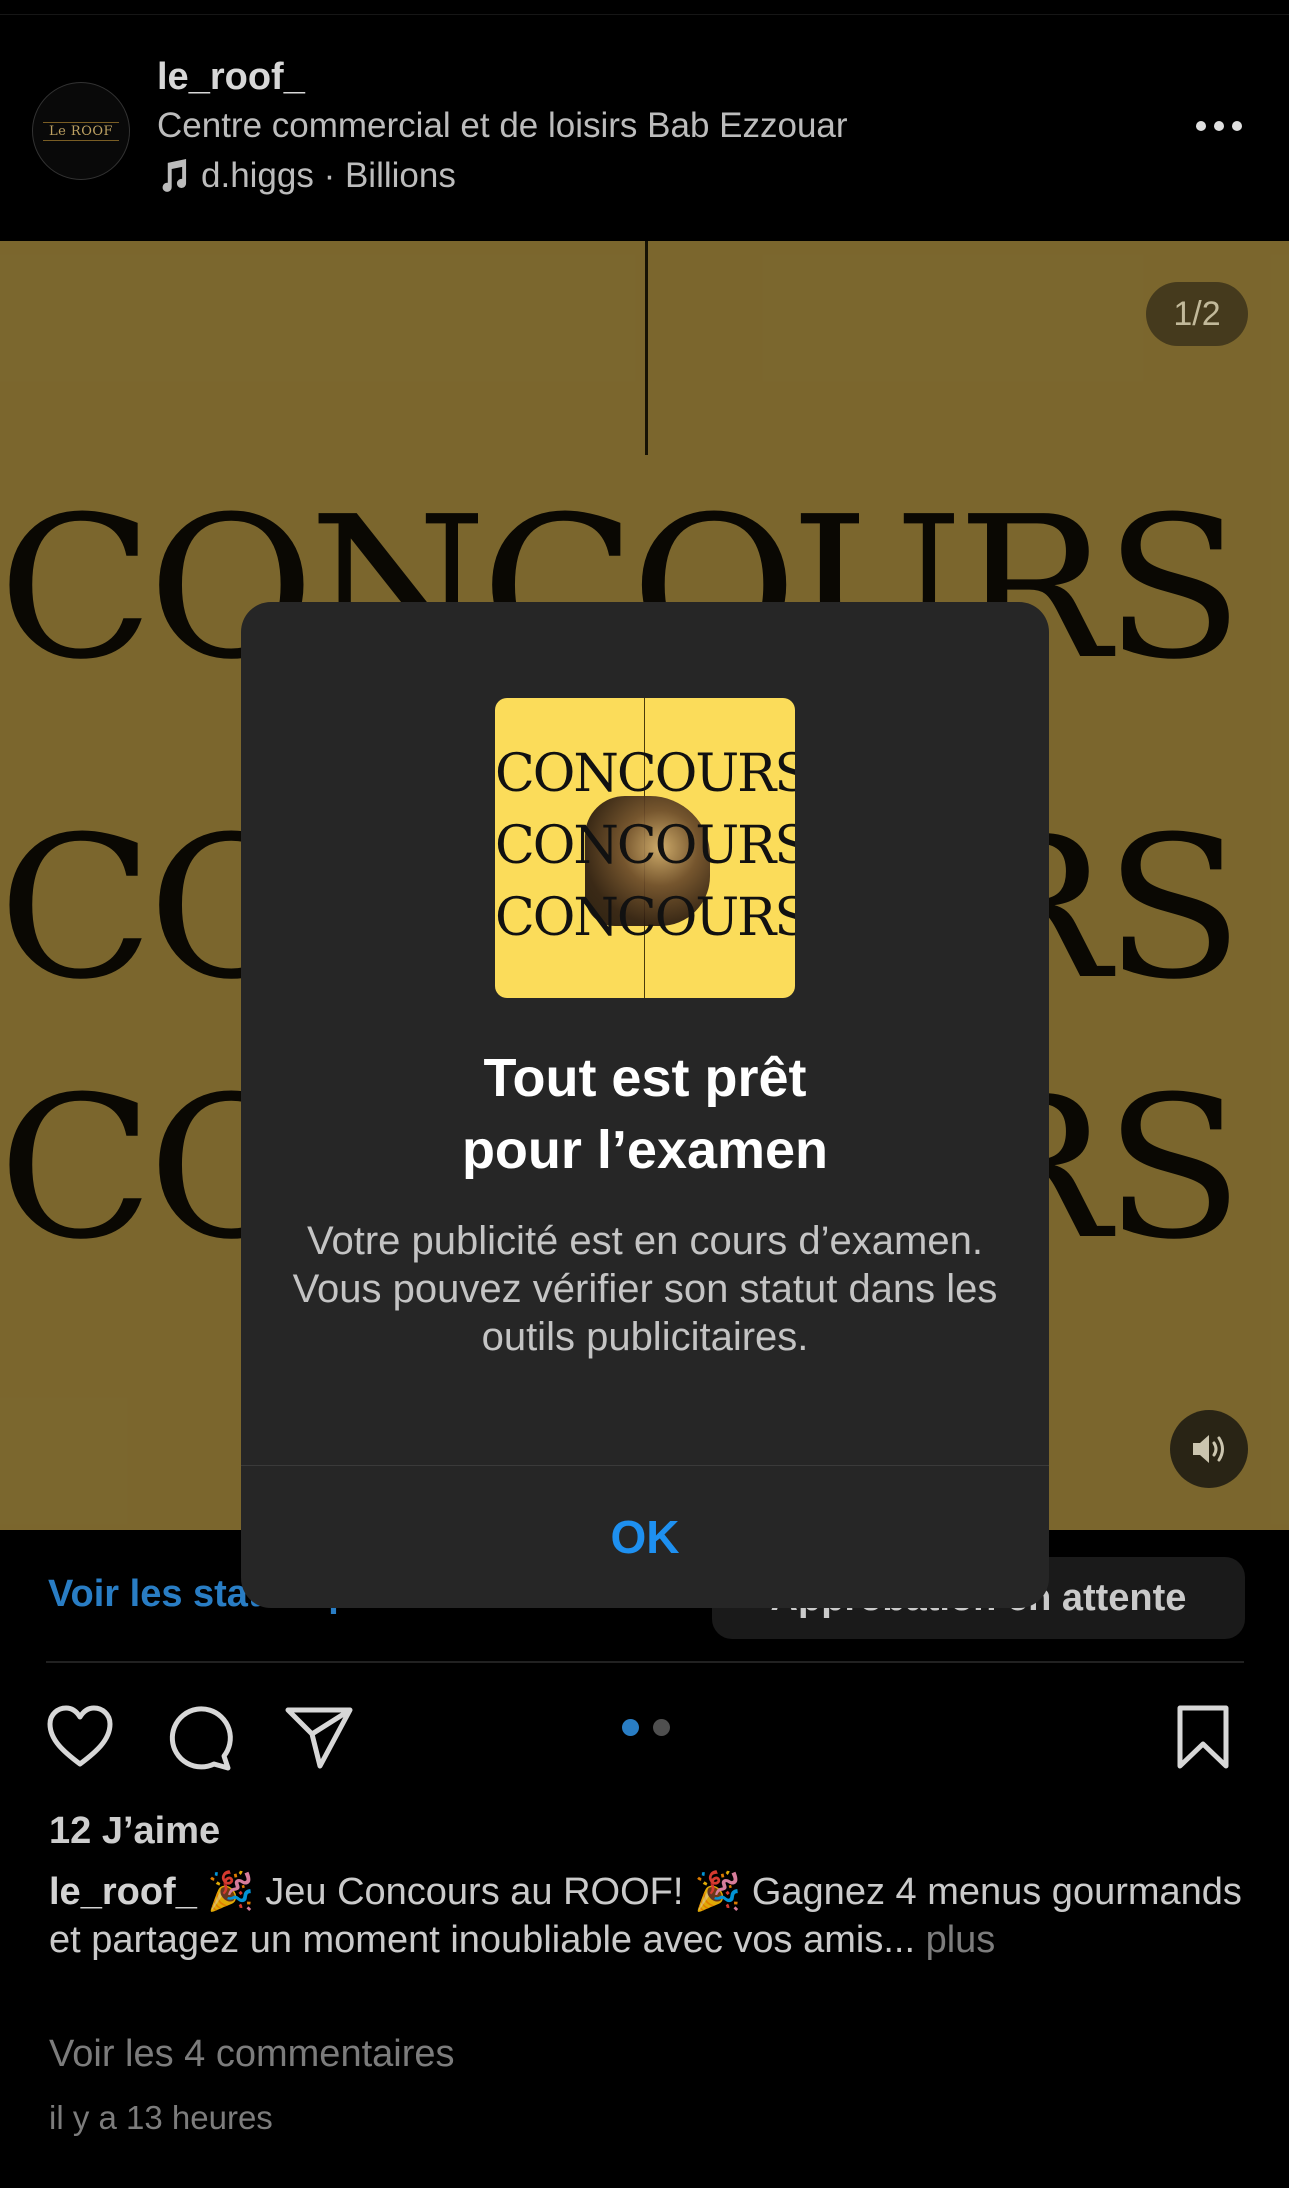 This screenshot has width=1289, height=2188. I want to click on thumb-word-2: CONCOURS, so click(645, 846).